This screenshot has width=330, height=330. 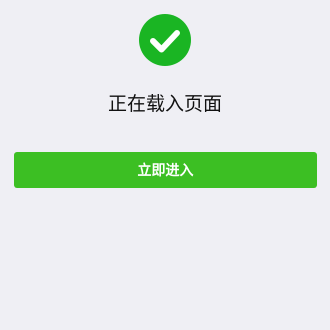 What do you see at coordinates (164, 104) in the screenshot?
I see `loading-status-text: 正在载入页面` at bounding box center [164, 104].